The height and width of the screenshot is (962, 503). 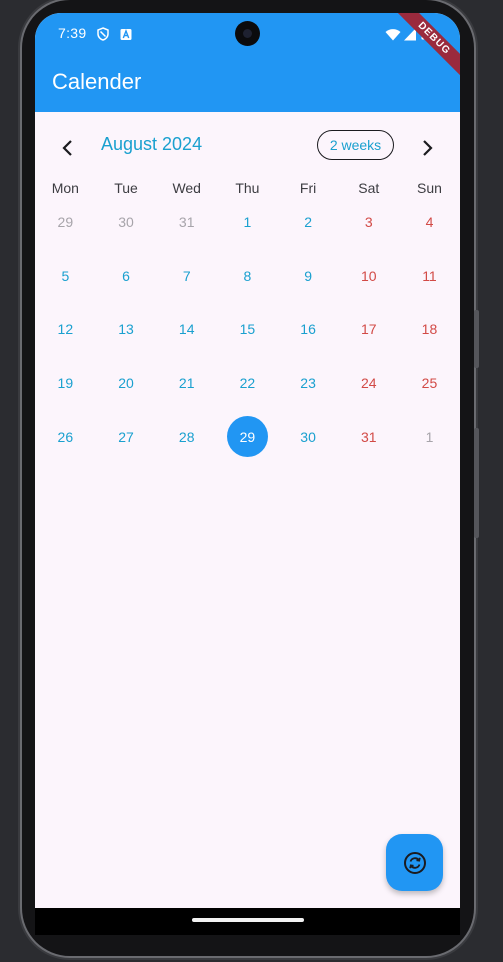 I want to click on week-row: 19 20 21 22 23 24 25, so click(x=247, y=383).